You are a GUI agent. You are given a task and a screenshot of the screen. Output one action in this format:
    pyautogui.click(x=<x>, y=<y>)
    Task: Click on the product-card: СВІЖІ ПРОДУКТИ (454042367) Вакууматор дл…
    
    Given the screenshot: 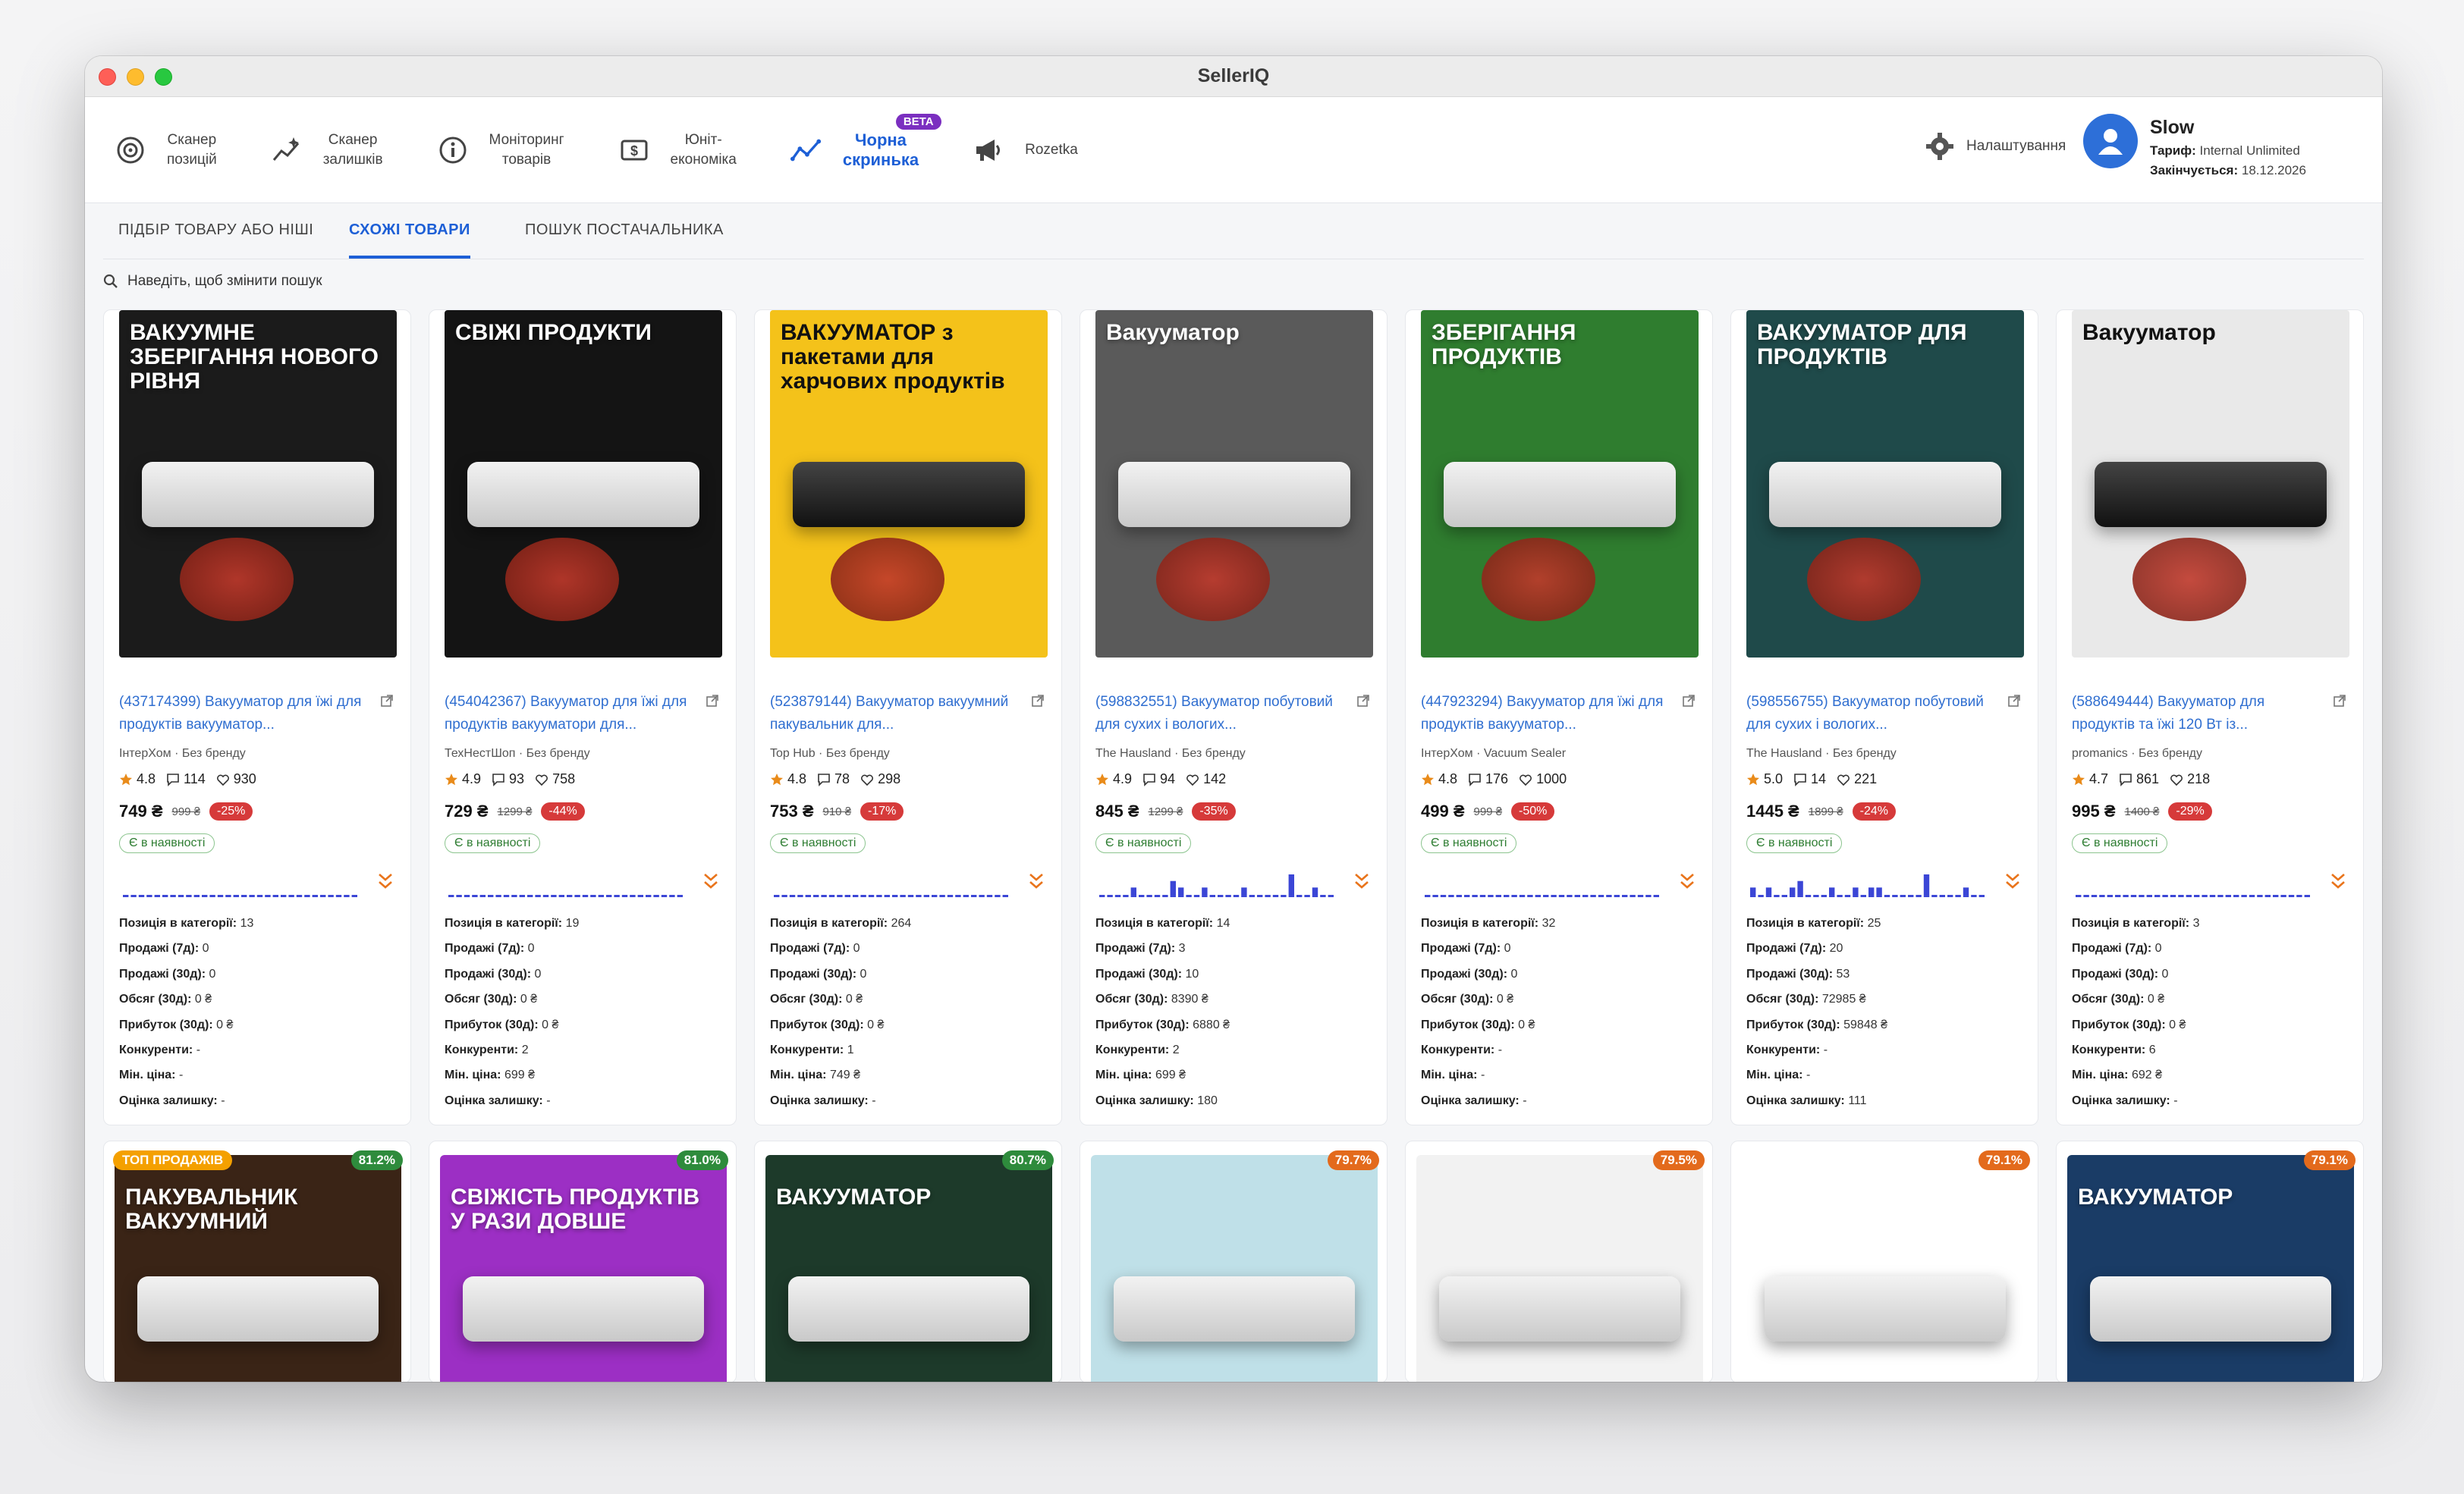 What is the action you would take?
    pyautogui.click(x=583, y=717)
    